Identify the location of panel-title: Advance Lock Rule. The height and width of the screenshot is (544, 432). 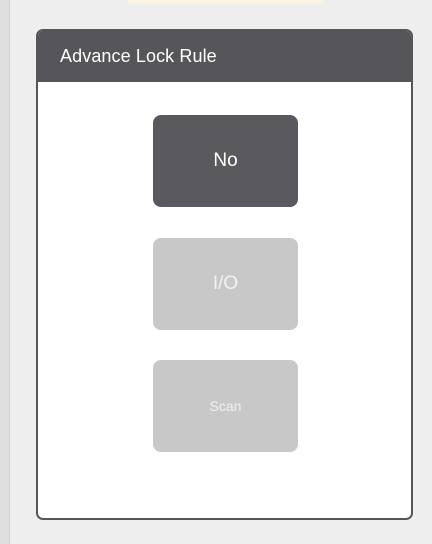
(138, 56).